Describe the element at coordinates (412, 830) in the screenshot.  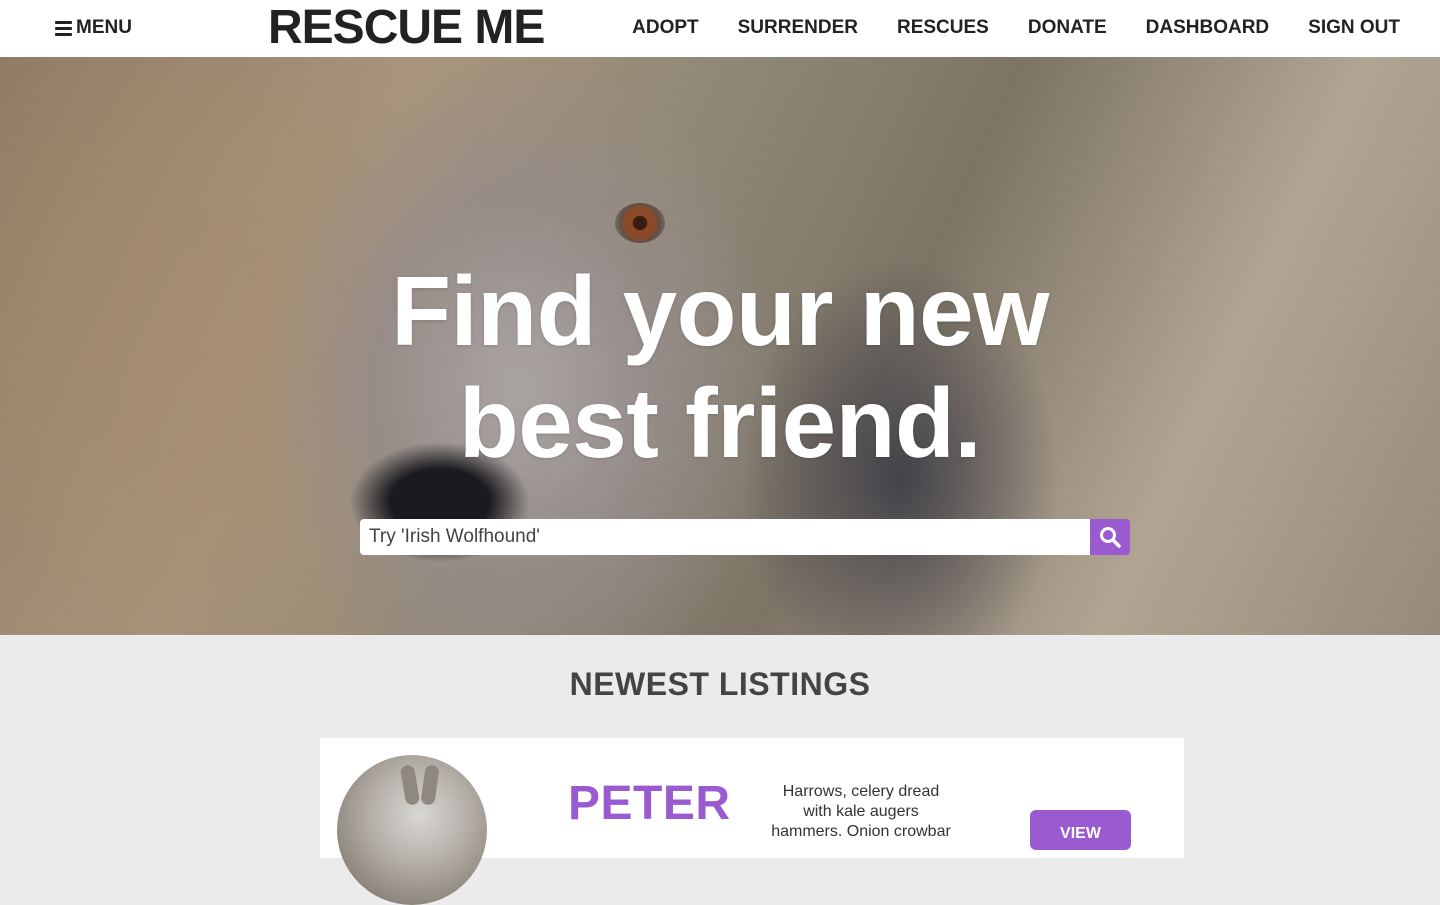
I see `pet-photo` at that location.